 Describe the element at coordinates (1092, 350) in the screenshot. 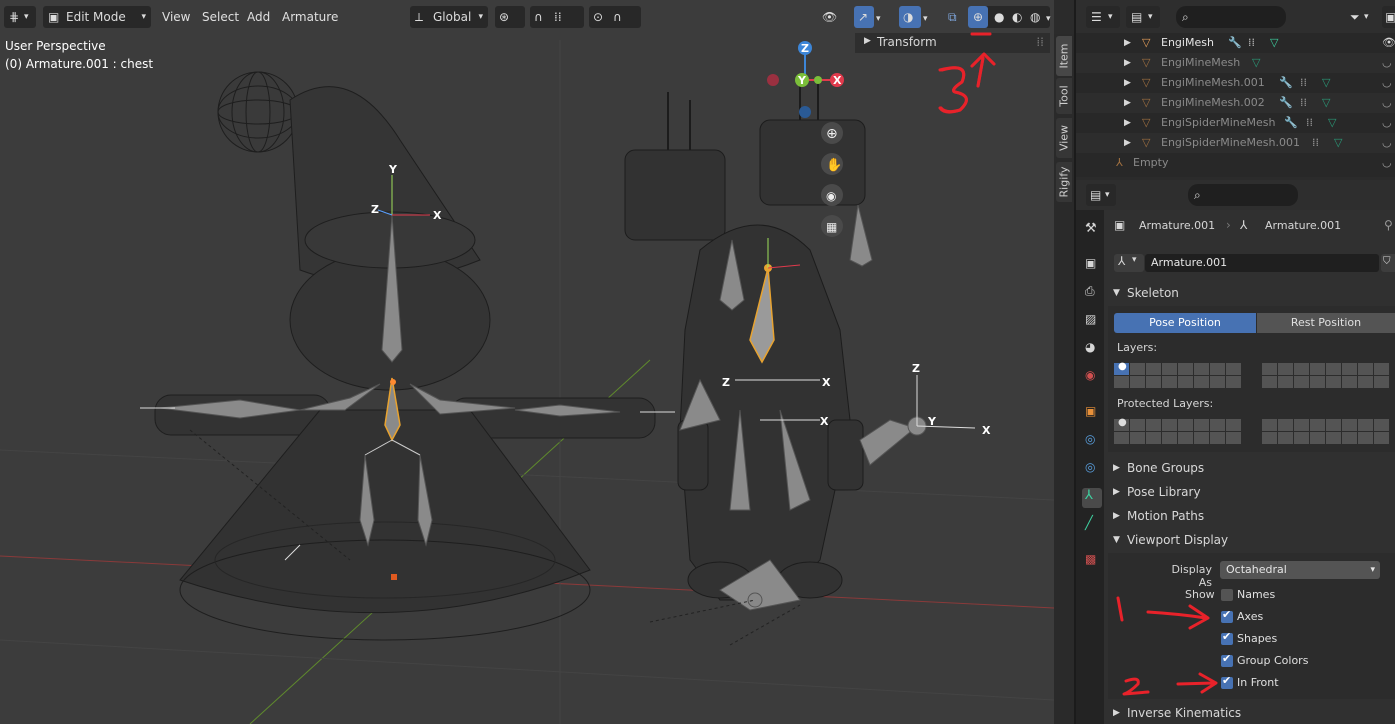

I see `scene-tab-icon: ◕` at that location.